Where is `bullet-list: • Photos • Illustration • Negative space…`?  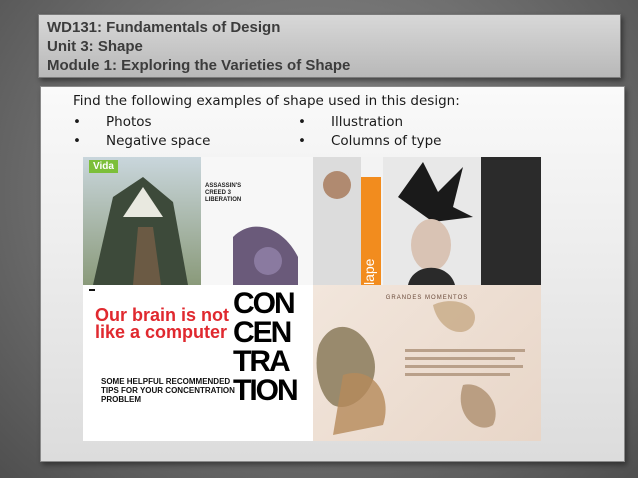
bullet-list: • Photos • Illustration • Negative space… is located at coordinates (293, 131).